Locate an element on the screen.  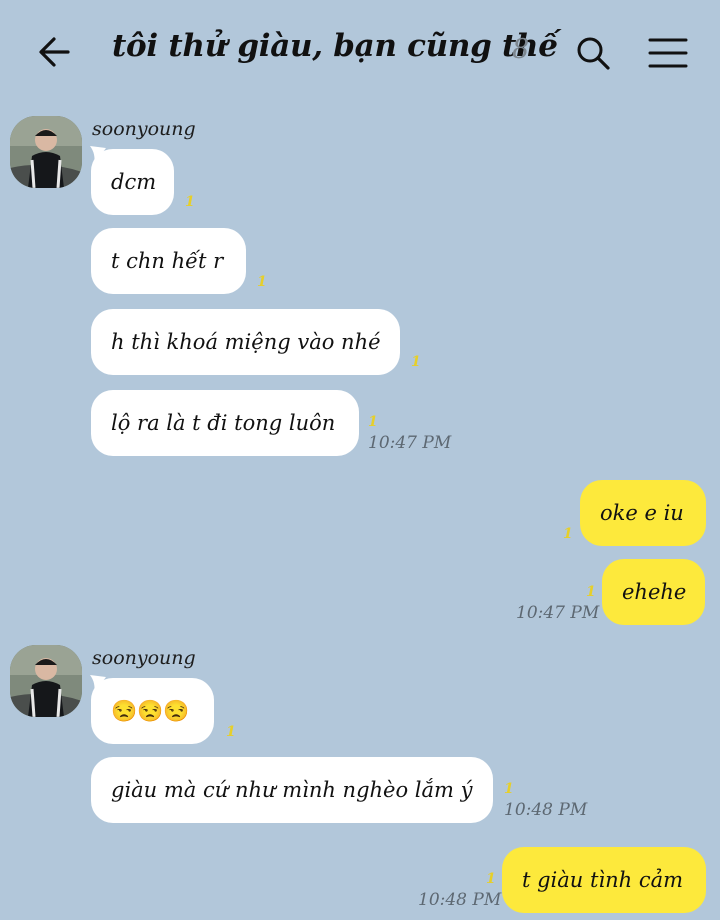
message-text: dcm is located at coordinates (134, 182).